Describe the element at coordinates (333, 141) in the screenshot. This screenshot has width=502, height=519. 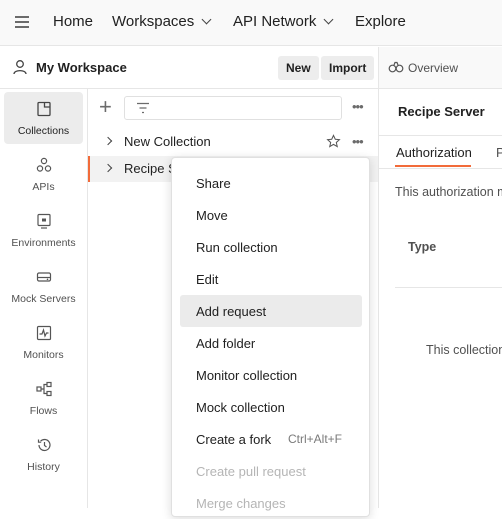
I see `star-icon` at that location.